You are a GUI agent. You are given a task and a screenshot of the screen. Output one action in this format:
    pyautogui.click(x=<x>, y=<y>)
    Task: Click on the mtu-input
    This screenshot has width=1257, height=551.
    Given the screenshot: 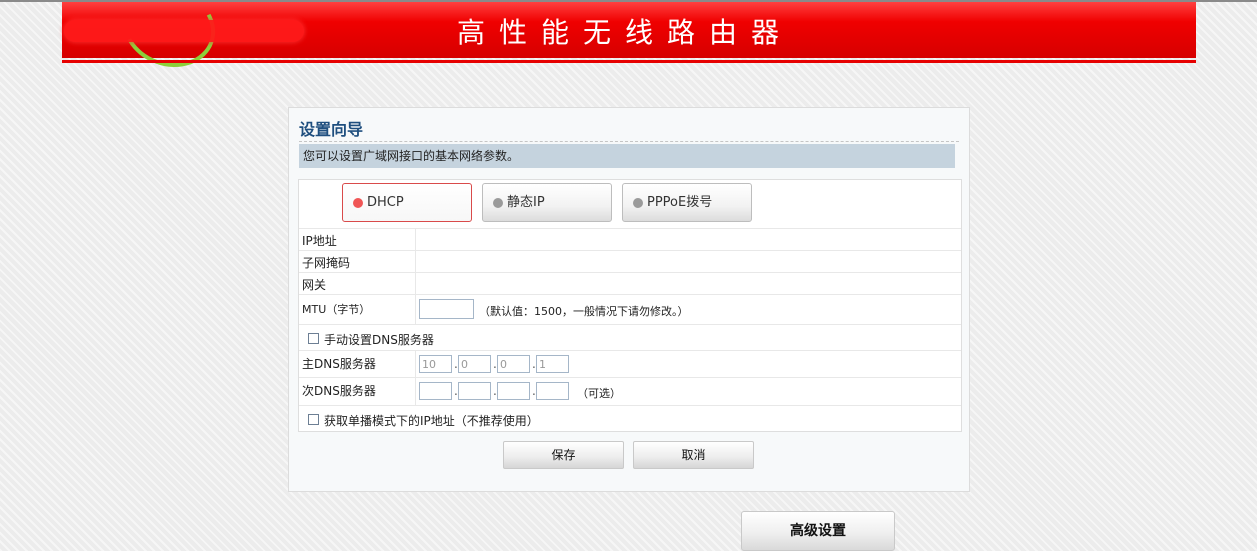 What is the action you would take?
    pyautogui.click(x=446, y=309)
    